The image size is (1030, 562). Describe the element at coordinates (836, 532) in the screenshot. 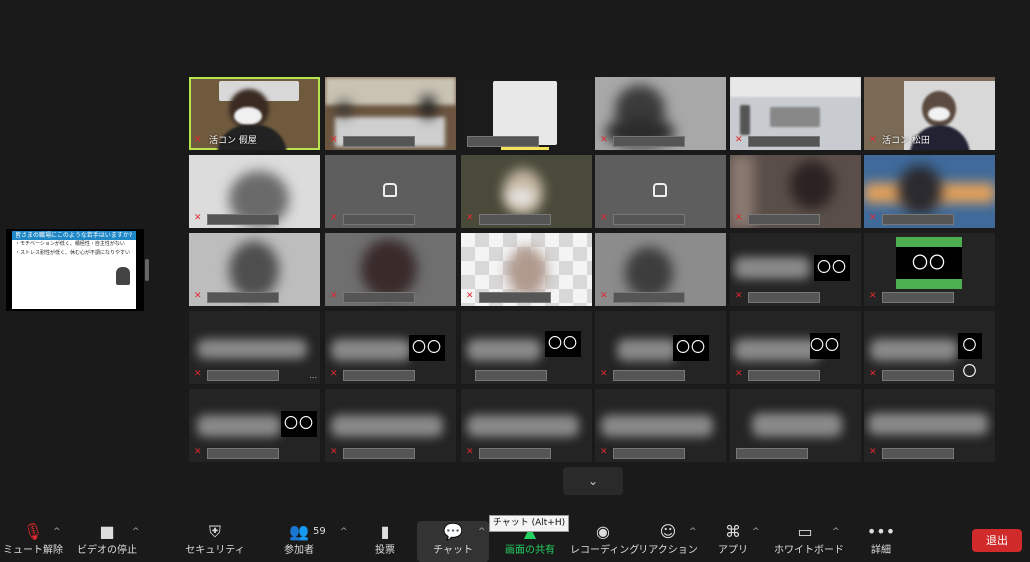

I see `whiteboard-options-caret: ^` at that location.